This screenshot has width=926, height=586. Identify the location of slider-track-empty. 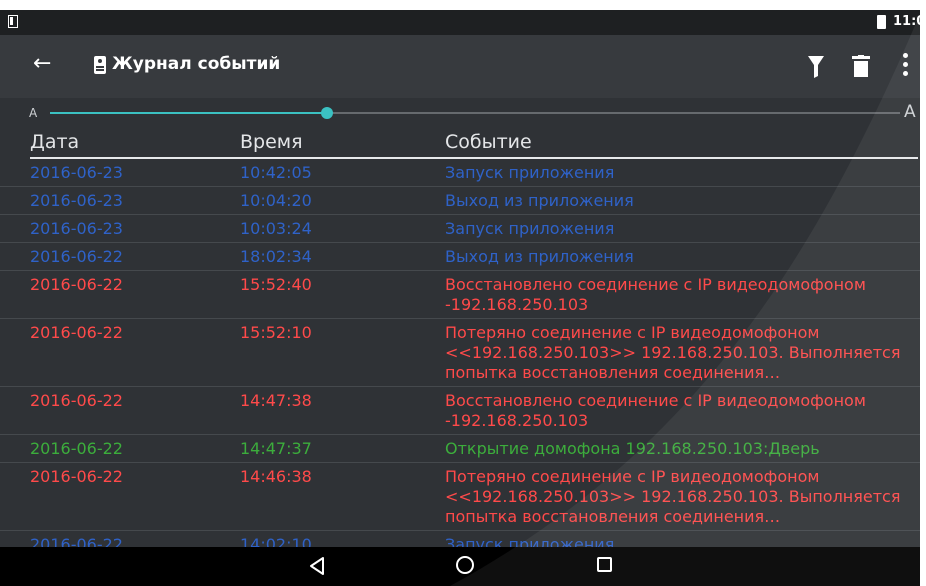
(614, 113).